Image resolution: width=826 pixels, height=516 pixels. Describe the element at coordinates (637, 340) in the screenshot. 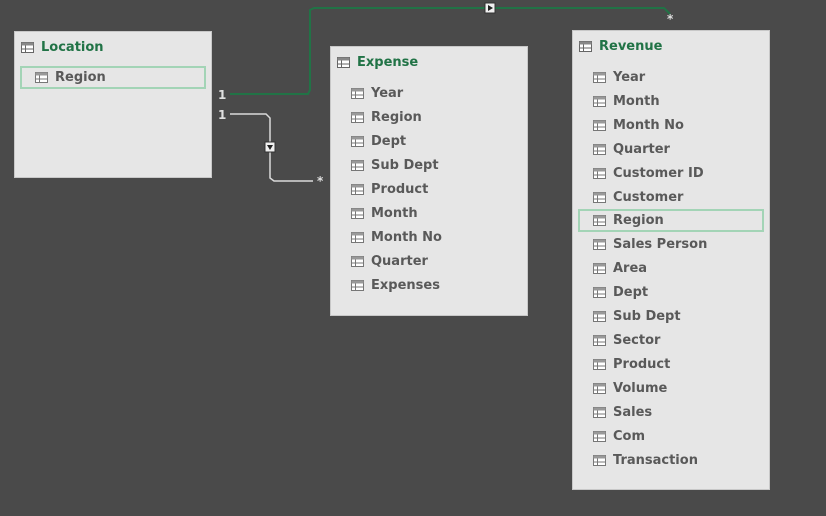

I see `field-label: Sector` at that location.